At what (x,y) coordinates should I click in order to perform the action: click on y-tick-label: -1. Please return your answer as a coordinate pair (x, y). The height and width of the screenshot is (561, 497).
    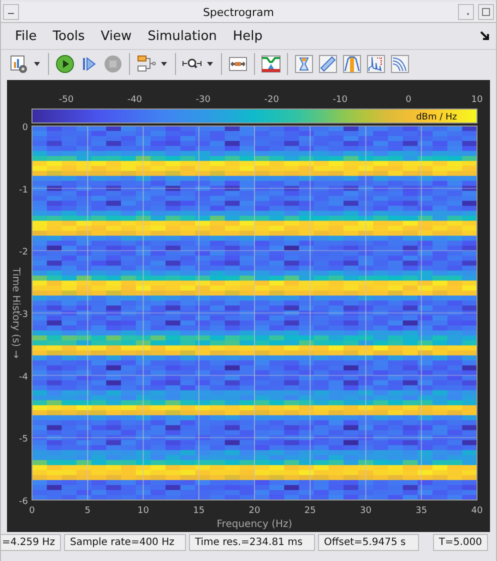
    Looking at the image, I should click on (23, 190).